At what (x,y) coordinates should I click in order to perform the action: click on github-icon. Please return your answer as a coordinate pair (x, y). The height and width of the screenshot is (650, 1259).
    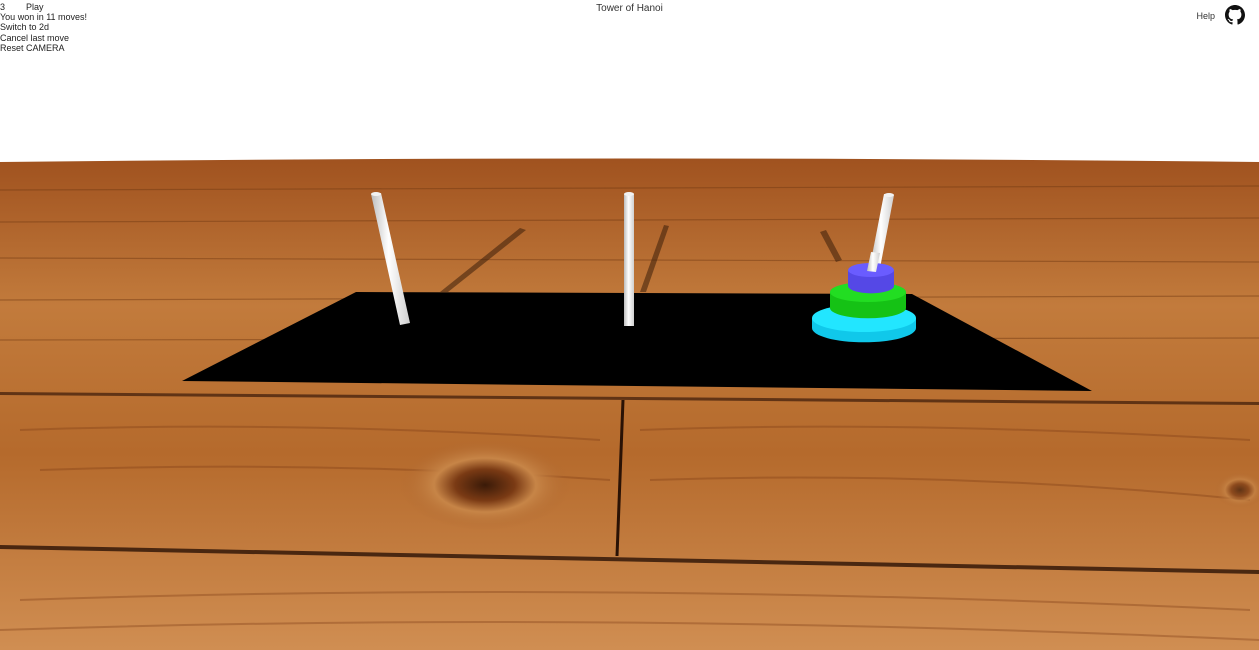
    Looking at the image, I should click on (1235, 15).